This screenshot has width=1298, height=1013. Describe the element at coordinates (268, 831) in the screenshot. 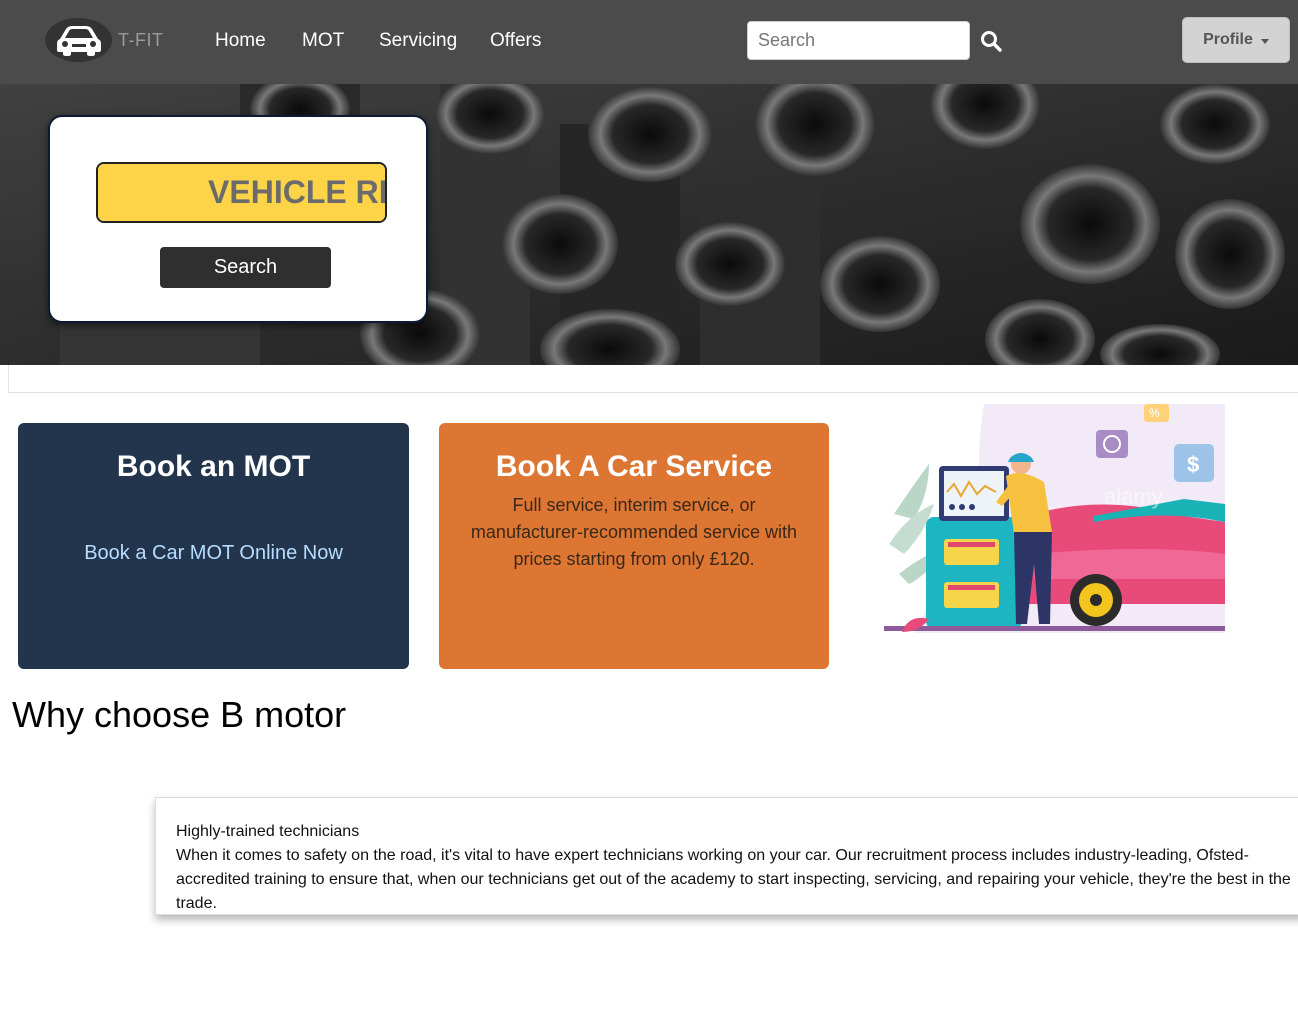

I see `feature-title: Highly-trained technicians` at that location.